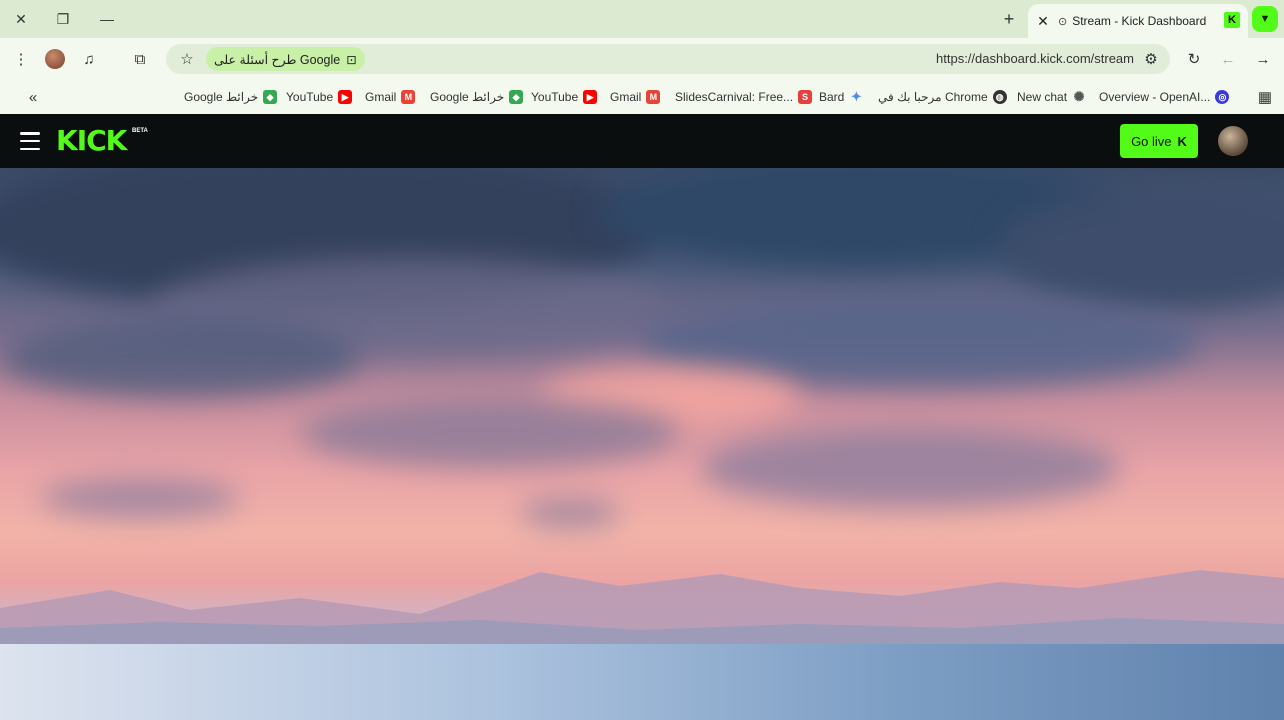  Describe the element at coordinates (21, 19) in the screenshot. I see `close-window-icon: ✕` at that location.